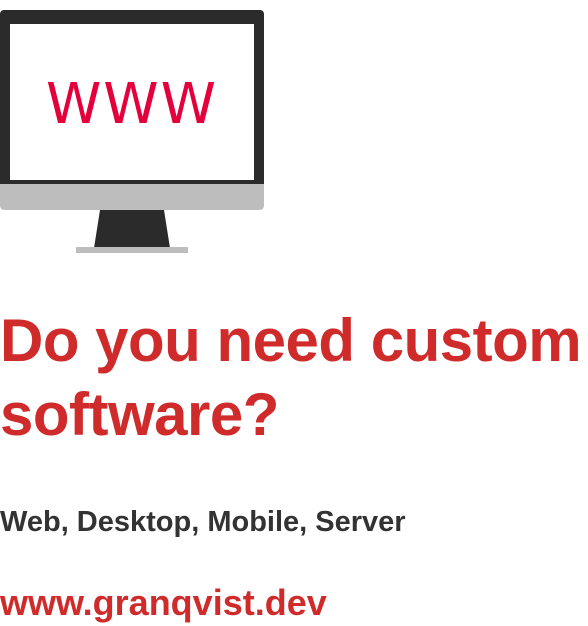  Describe the element at coordinates (132, 104) in the screenshot. I see `screen-www-text: WWW` at that location.